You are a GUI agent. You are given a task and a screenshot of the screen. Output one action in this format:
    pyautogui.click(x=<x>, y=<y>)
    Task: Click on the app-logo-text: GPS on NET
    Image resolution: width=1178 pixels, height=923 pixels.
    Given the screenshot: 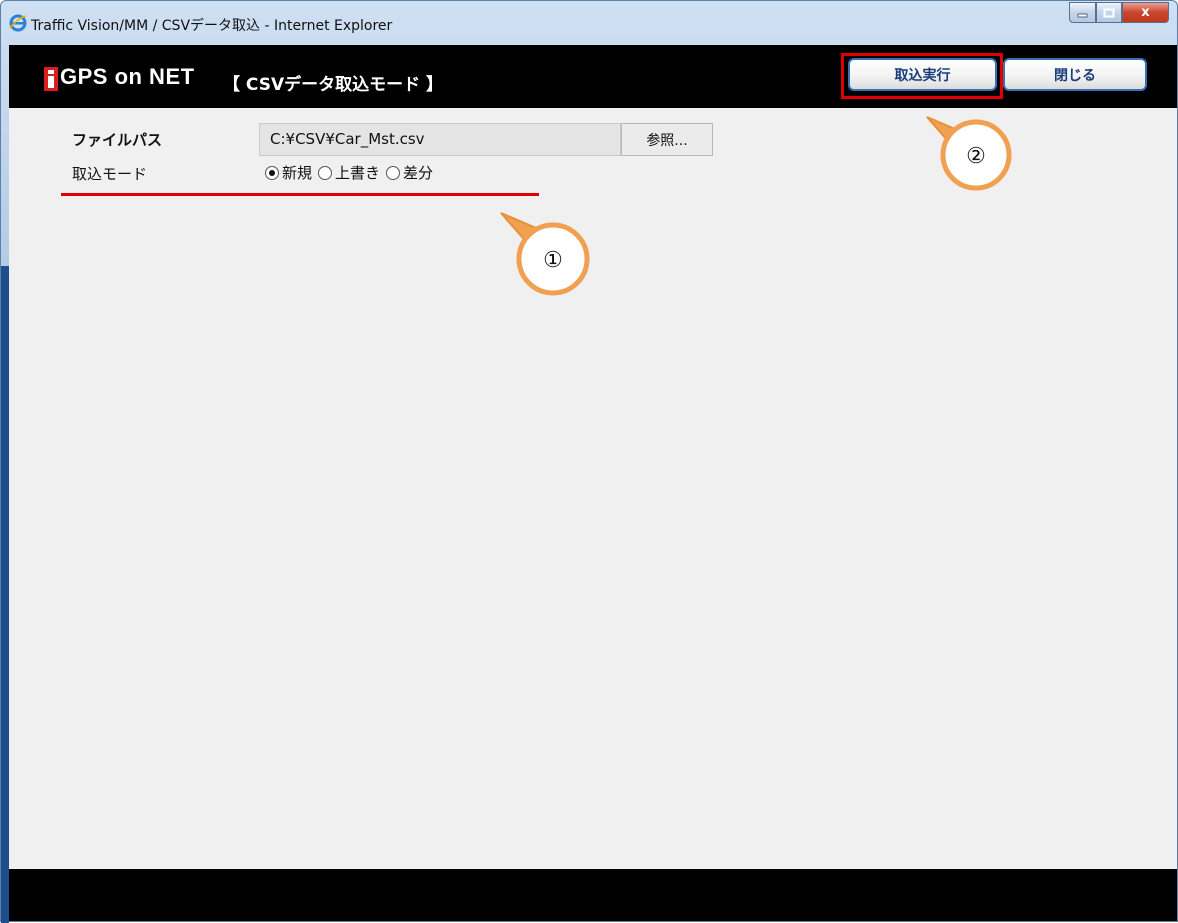 What is the action you would take?
    pyautogui.click(x=127, y=76)
    